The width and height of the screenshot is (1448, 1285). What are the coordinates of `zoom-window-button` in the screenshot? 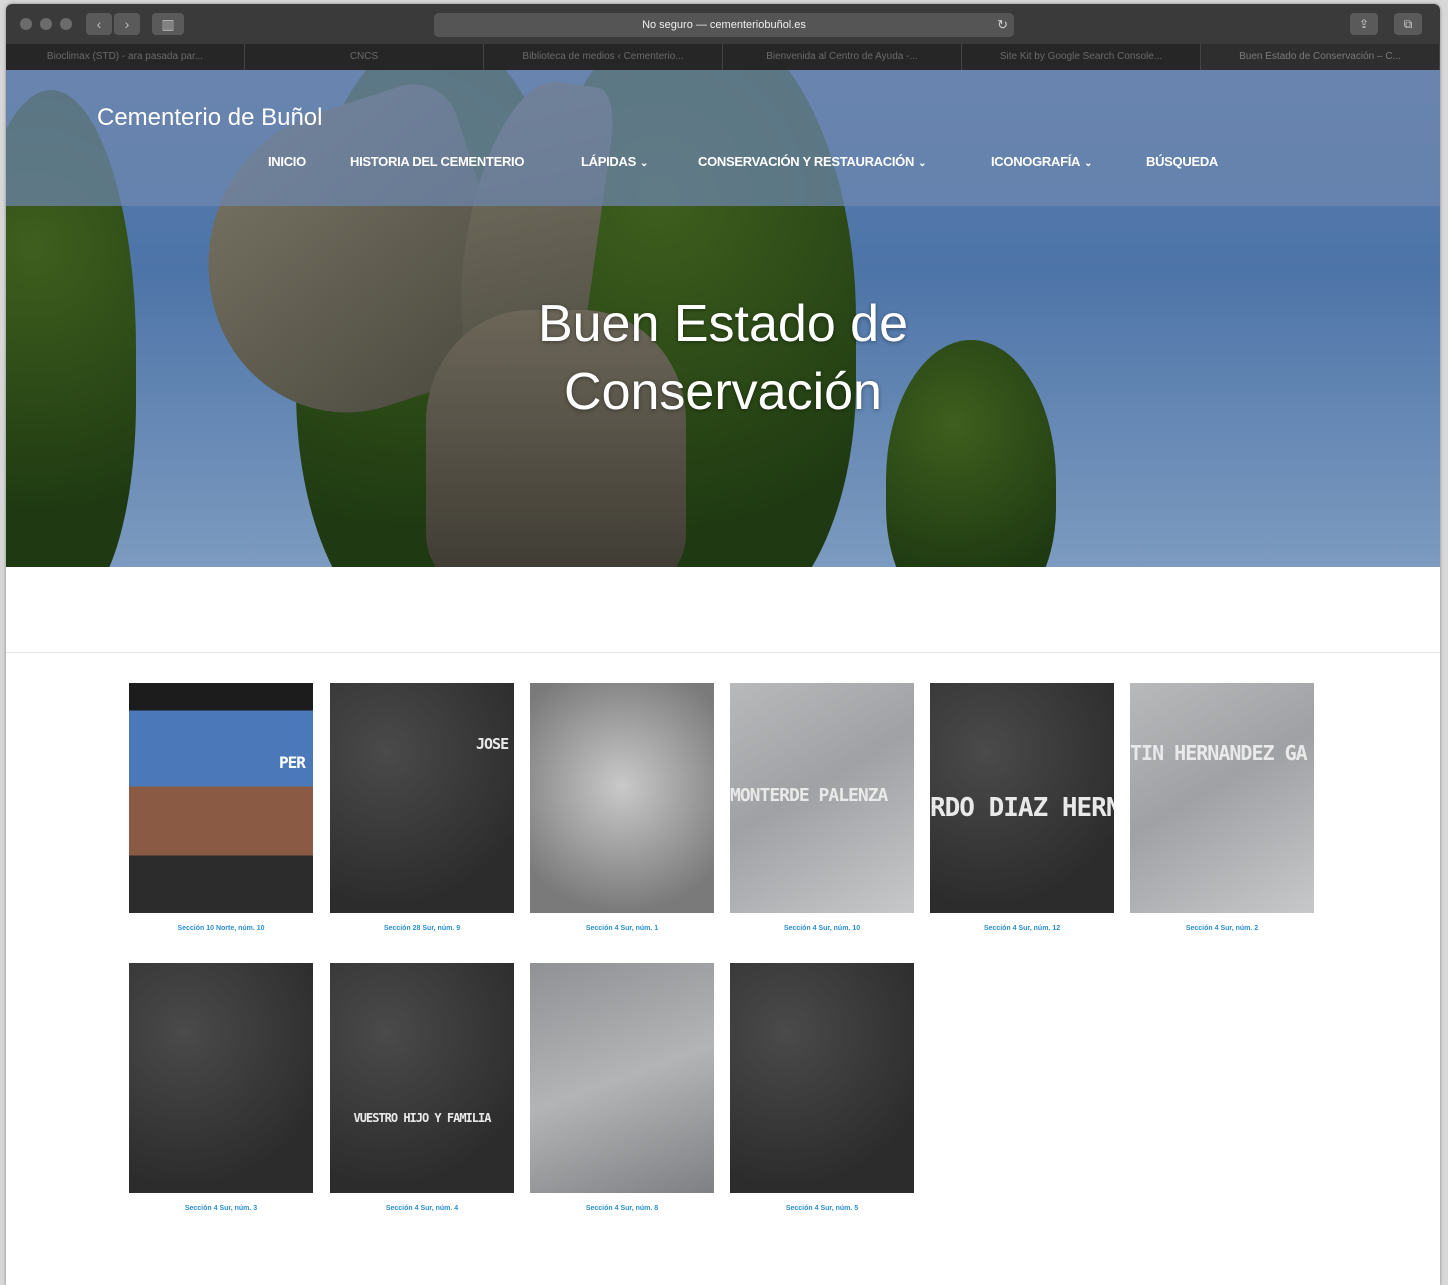 It's located at (66, 24).